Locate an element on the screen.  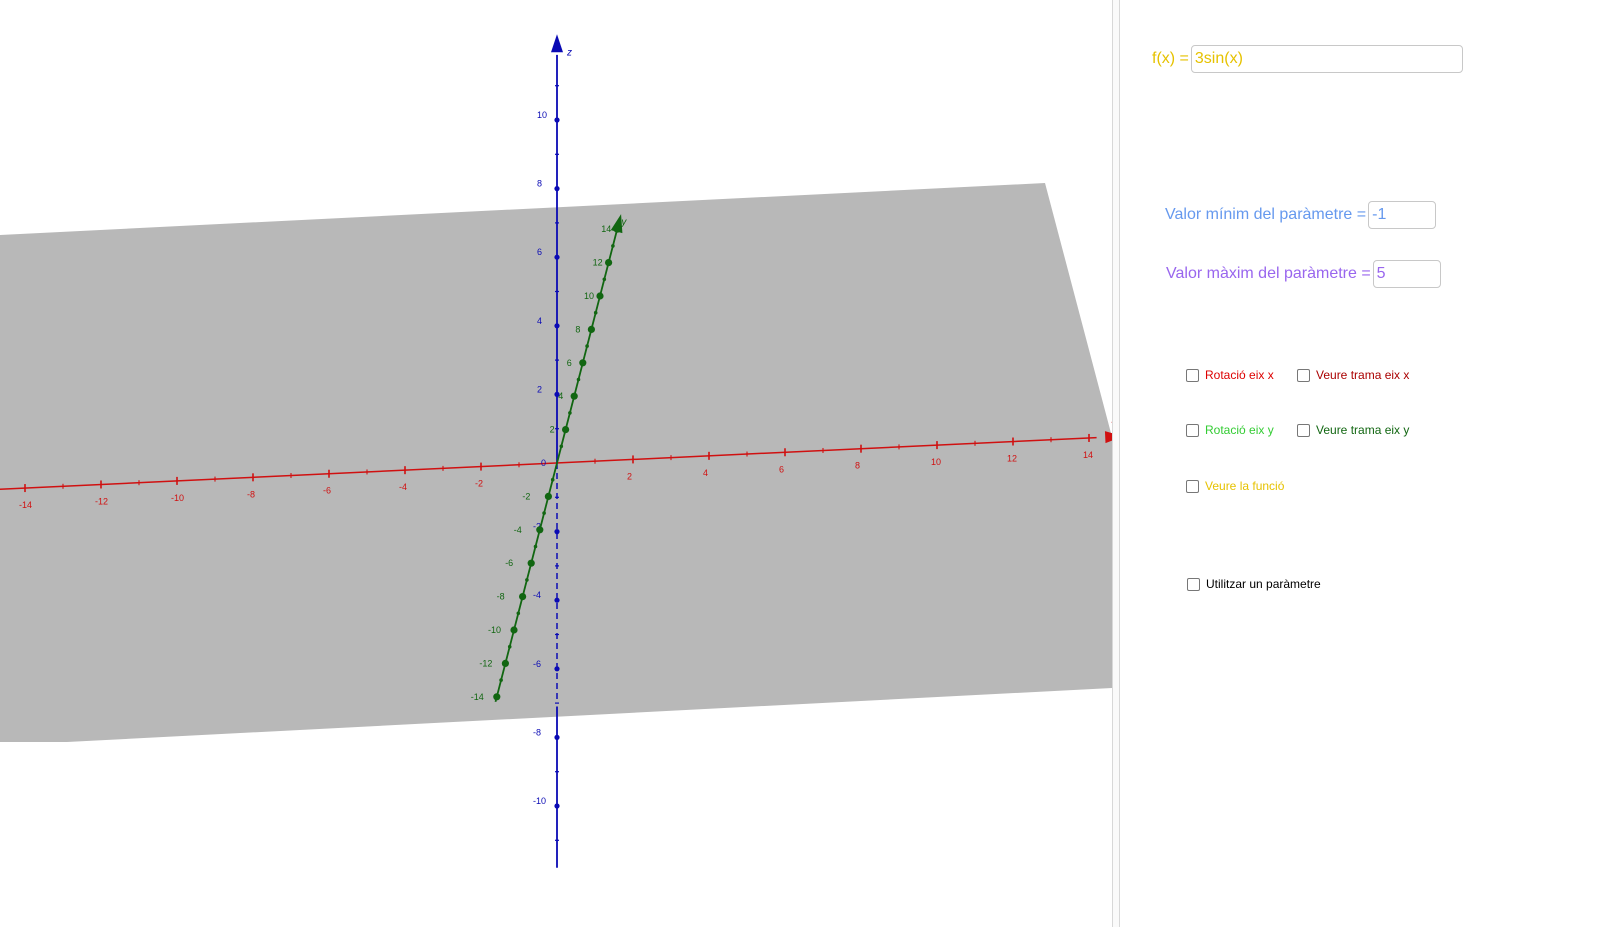
y-tick-label: -12 is located at coordinates (485, 663).